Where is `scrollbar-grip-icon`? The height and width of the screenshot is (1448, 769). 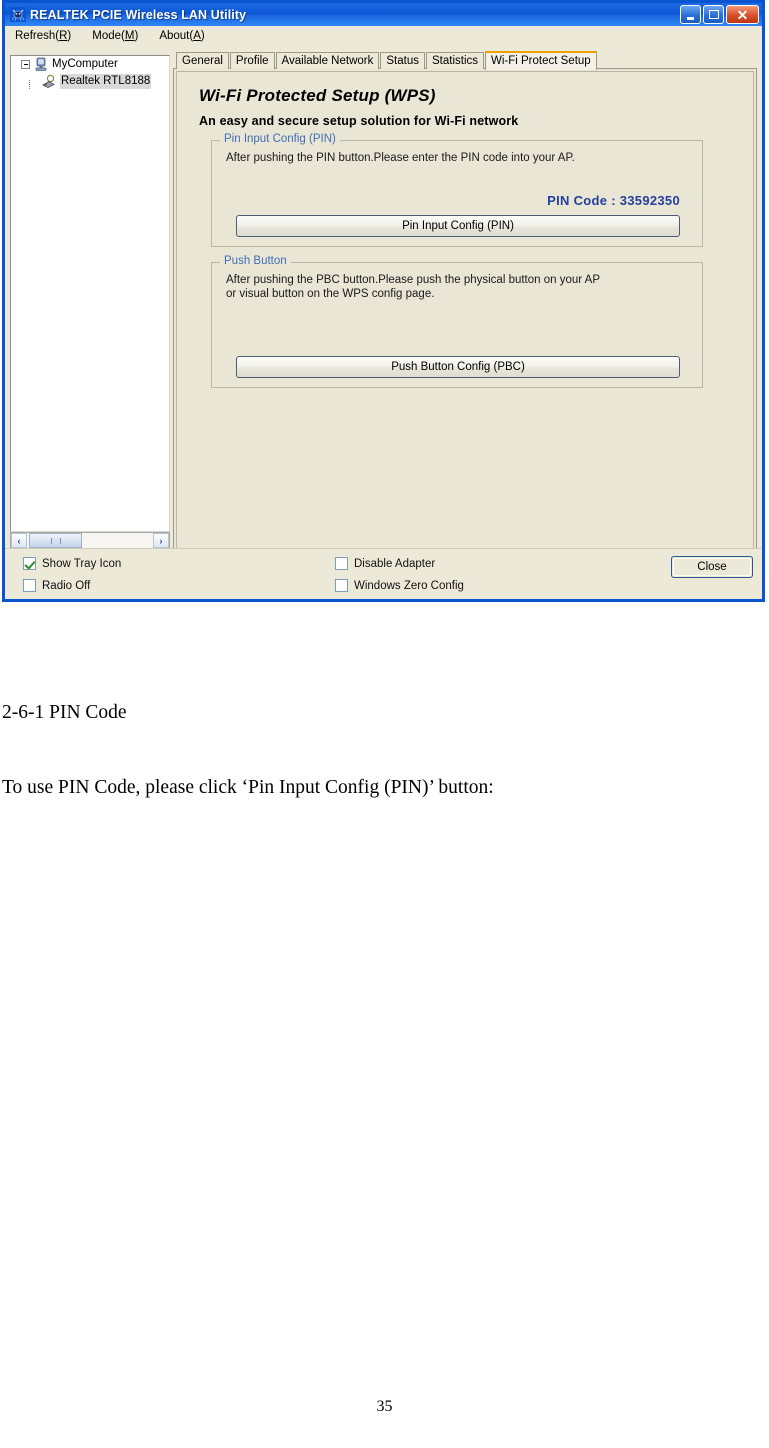
scrollbar-grip-icon is located at coordinates (55, 540).